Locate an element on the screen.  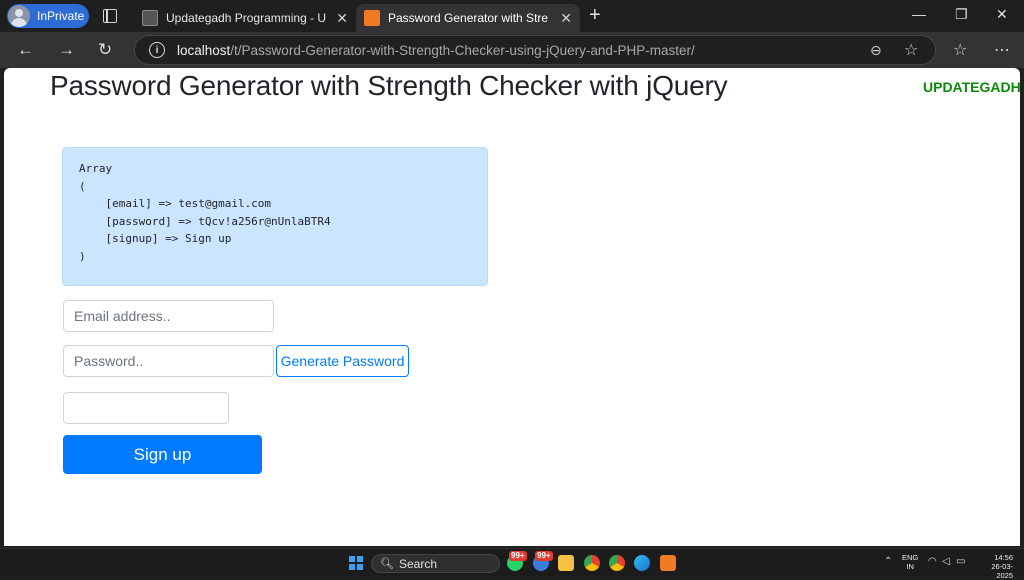
inprivate-label: InPrivate is located at coordinates (61, 16).